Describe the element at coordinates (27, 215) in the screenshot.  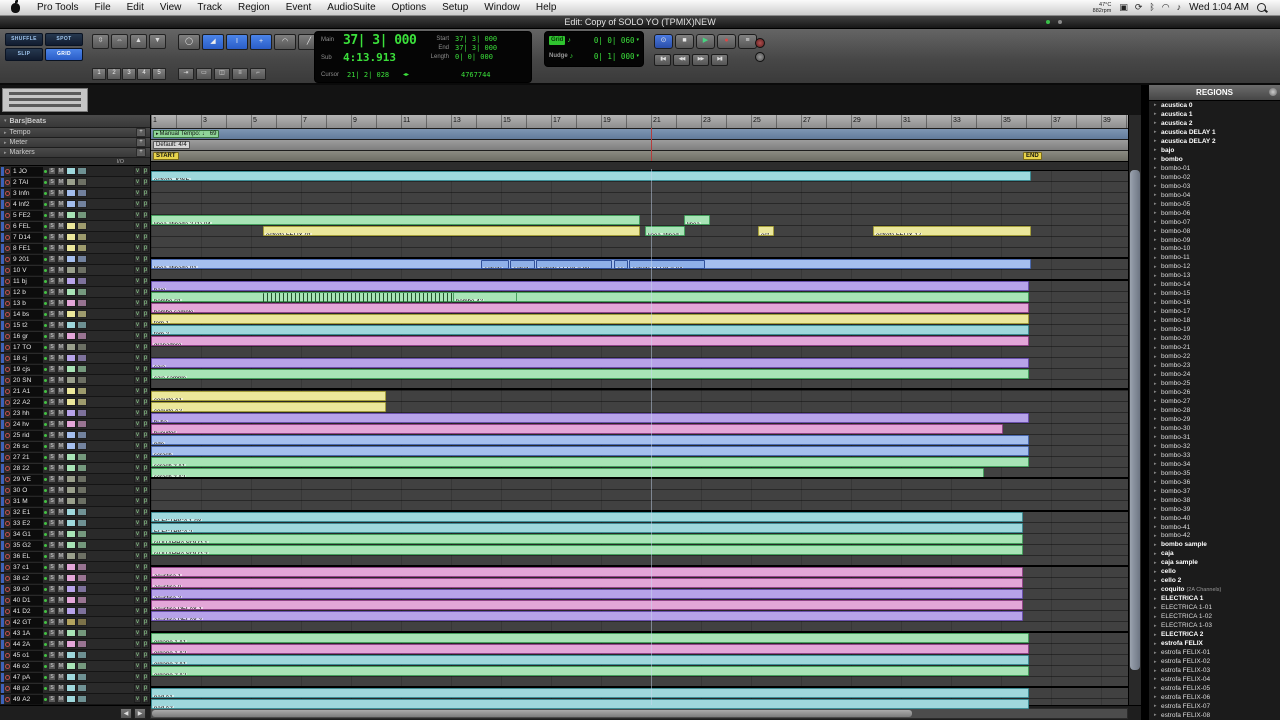
I see `track-name: 5 FE2` at that location.